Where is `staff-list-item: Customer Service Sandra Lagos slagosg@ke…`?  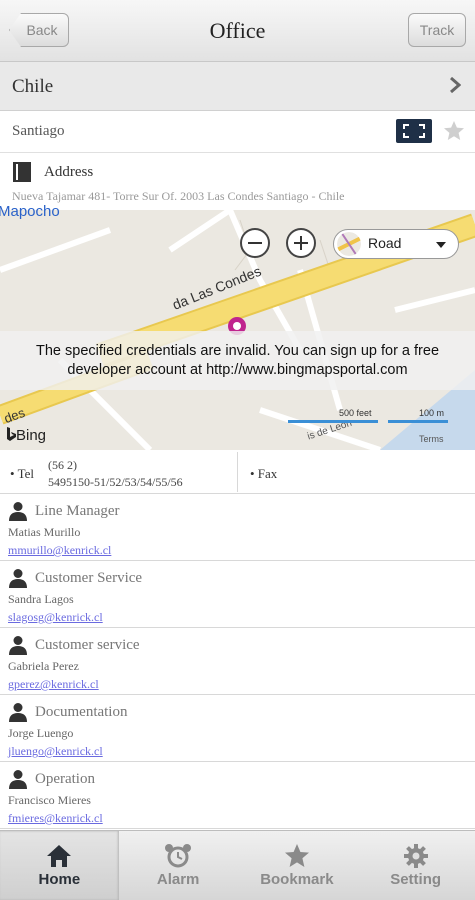
staff-list-item: Customer Service Sandra Lagos slagosg@ke… is located at coordinates (237, 594).